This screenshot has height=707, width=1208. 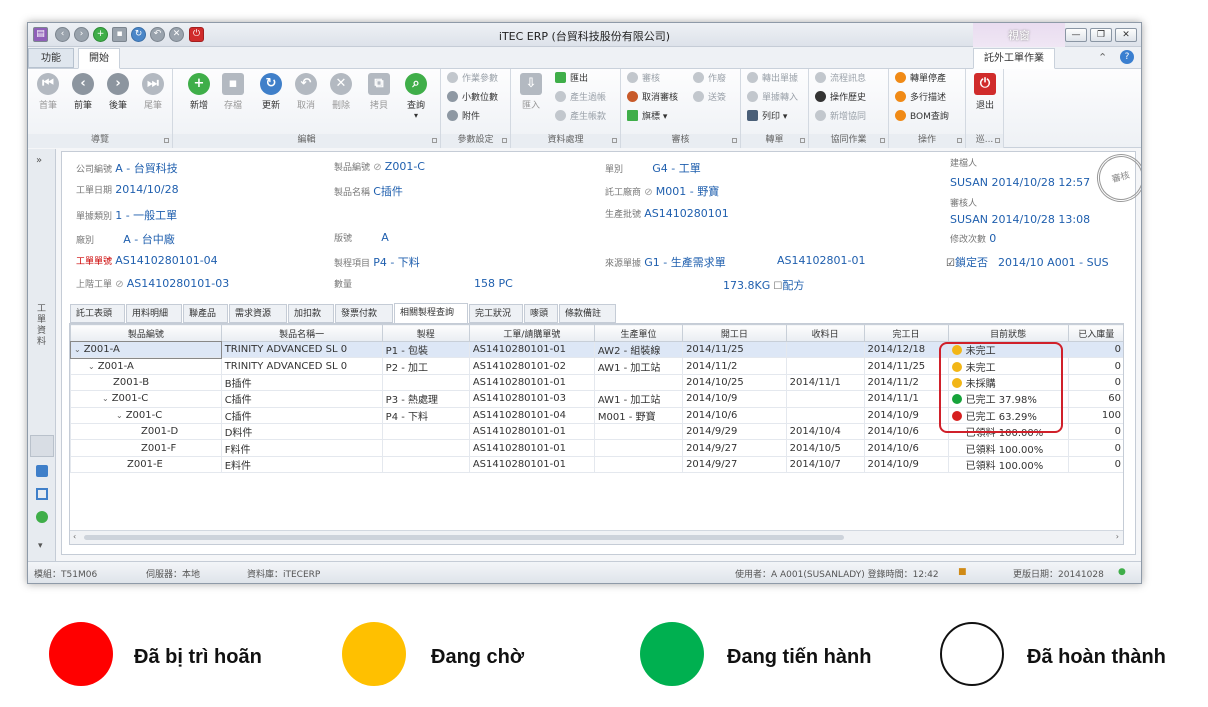 I want to click on source-doc-number: AS14102801-01, so click(x=821, y=260).